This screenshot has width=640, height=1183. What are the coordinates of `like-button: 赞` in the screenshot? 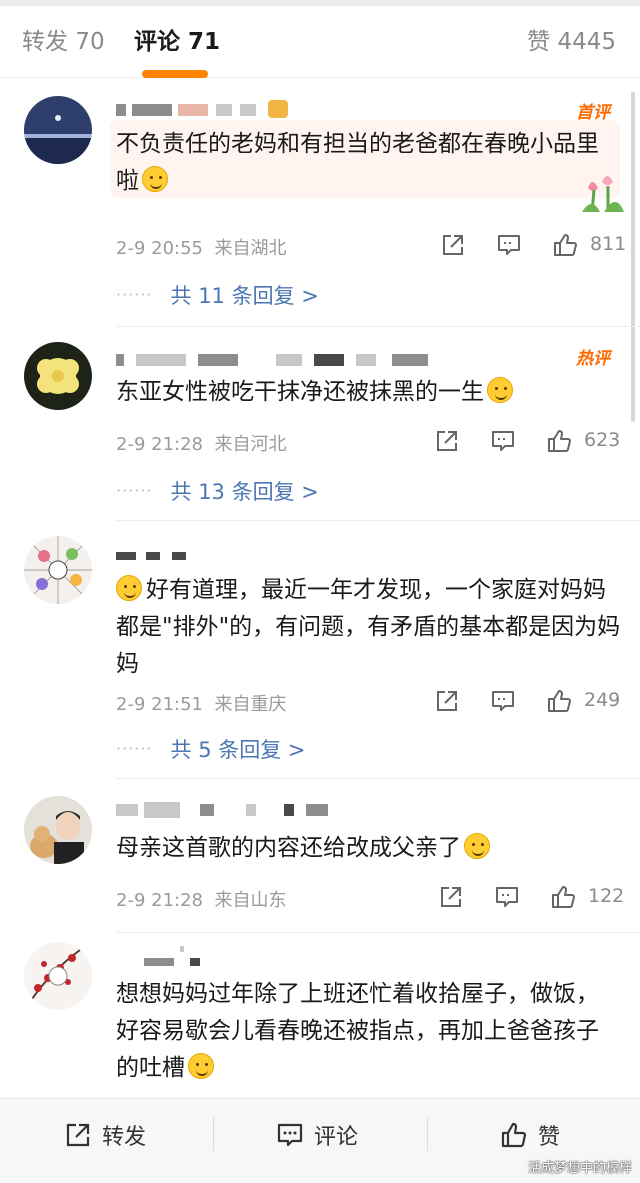 It's located at (530, 1135).